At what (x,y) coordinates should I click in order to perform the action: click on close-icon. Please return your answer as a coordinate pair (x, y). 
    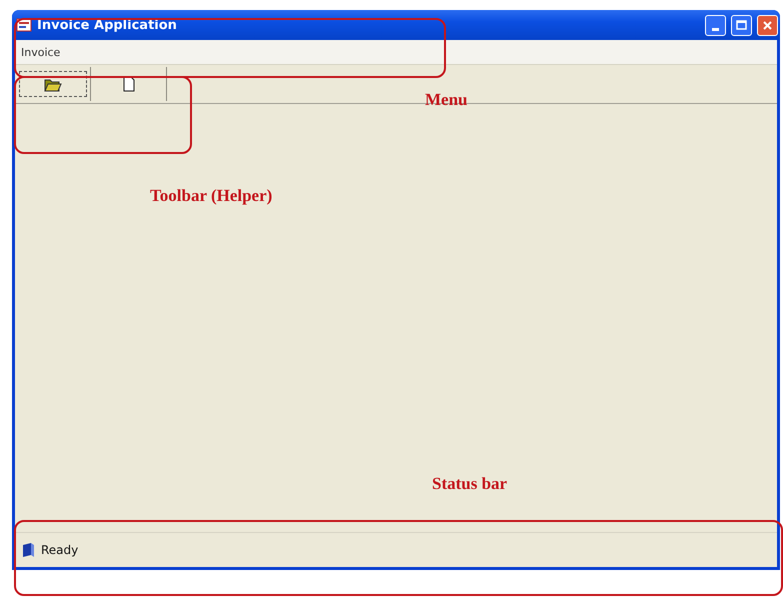
    Looking at the image, I should click on (767, 25).